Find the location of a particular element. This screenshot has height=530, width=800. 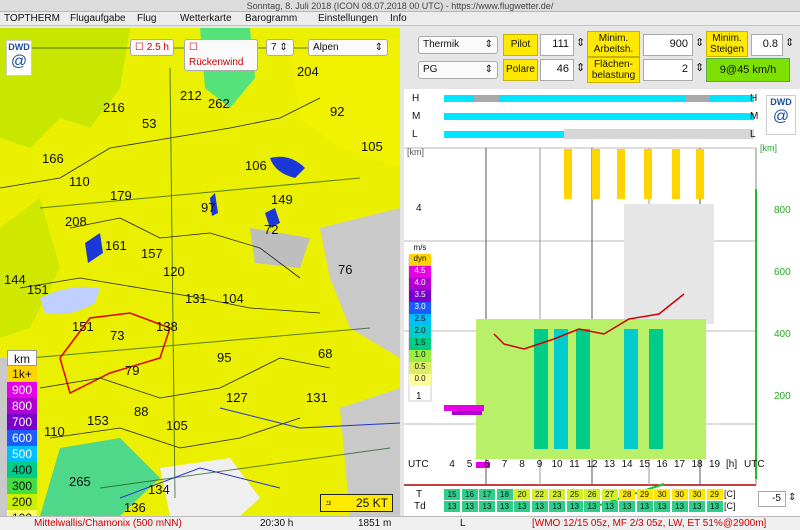

wing-load-stepper: ⇕ is located at coordinates (699, 67).